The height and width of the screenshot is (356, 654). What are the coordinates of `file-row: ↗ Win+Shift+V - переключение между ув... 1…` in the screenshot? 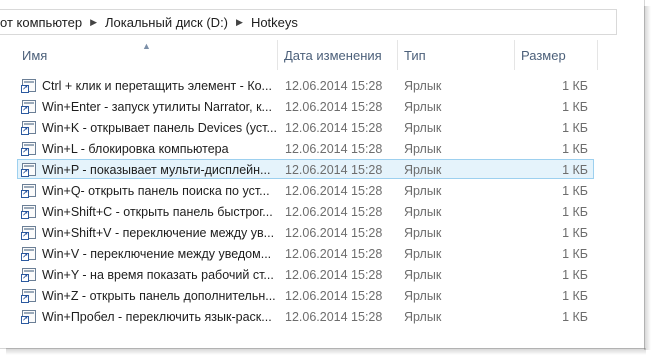 It's located at (305, 232).